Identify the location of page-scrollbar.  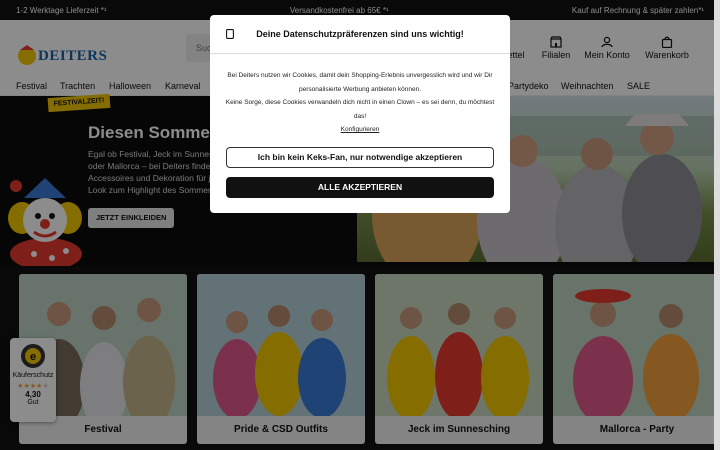
(717, 225).